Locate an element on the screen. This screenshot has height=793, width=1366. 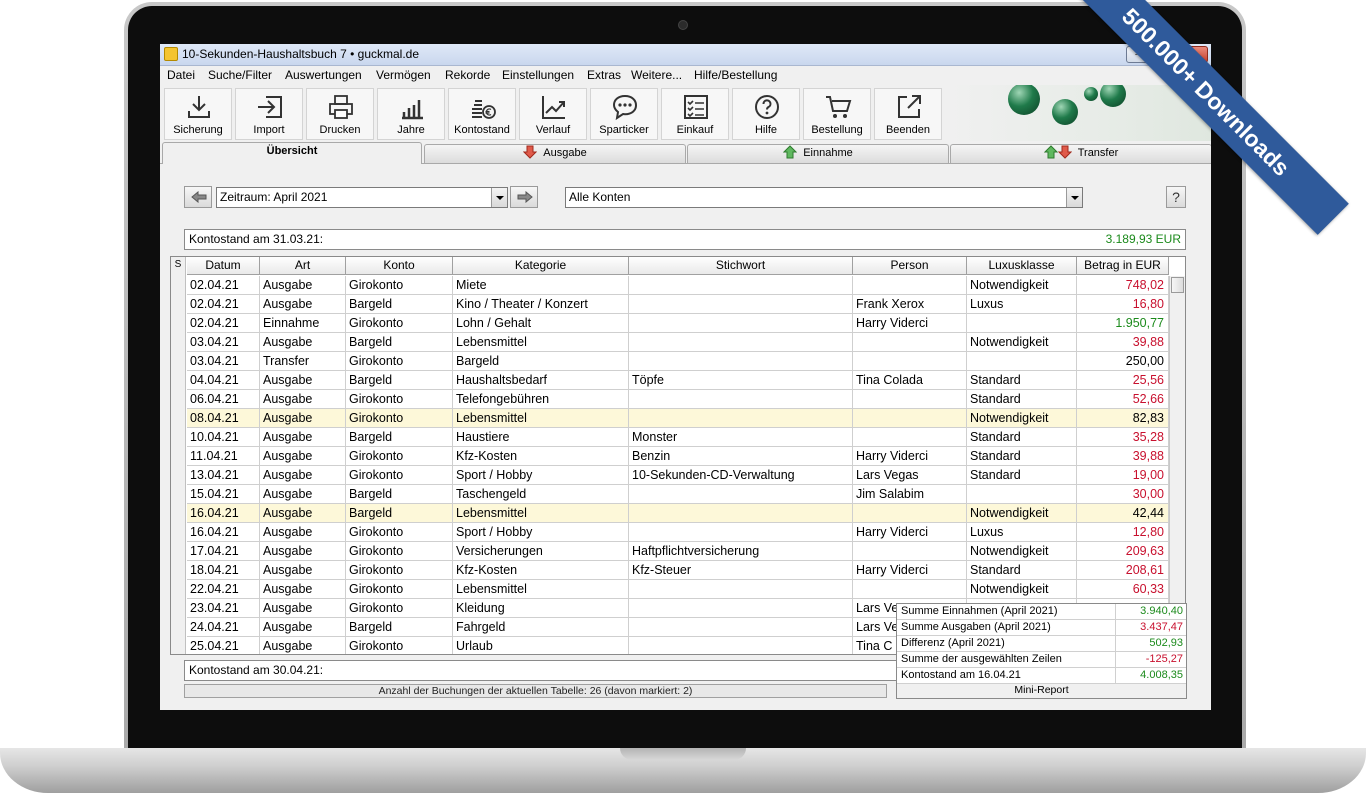
cell-datum: 06.04.21 is located at coordinates (223, 399).